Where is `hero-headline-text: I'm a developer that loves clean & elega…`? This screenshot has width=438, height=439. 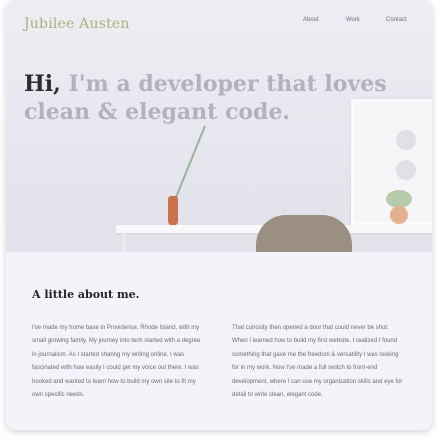 hero-headline-text: I'm a developer that loves clean & elega… is located at coordinates (205, 98).